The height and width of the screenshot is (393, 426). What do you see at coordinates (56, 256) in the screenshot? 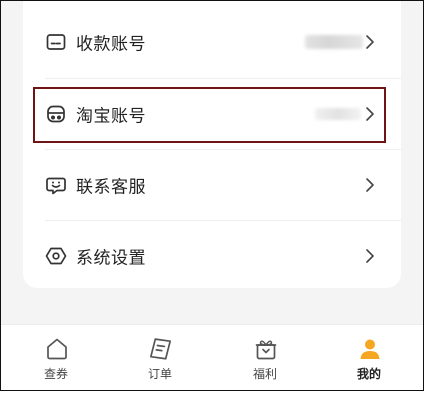
I see `settings-hexagon-icon` at bounding box center [56, 256].